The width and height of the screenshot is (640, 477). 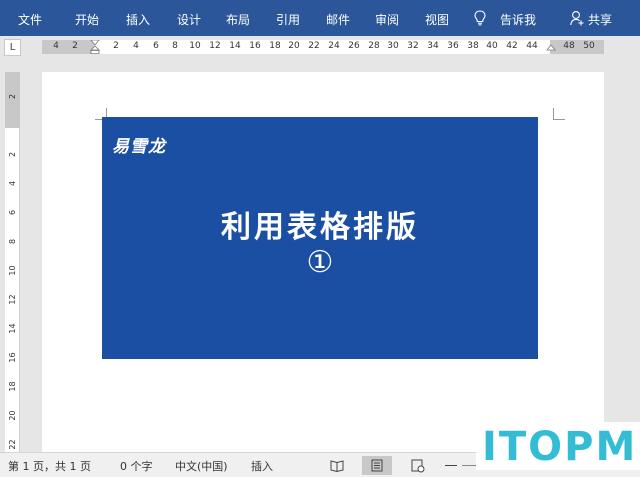 What do you see at coordinates (30, 19) in the screenshot?
I see `tab-file: 文件` at bounding box center [30, 19].